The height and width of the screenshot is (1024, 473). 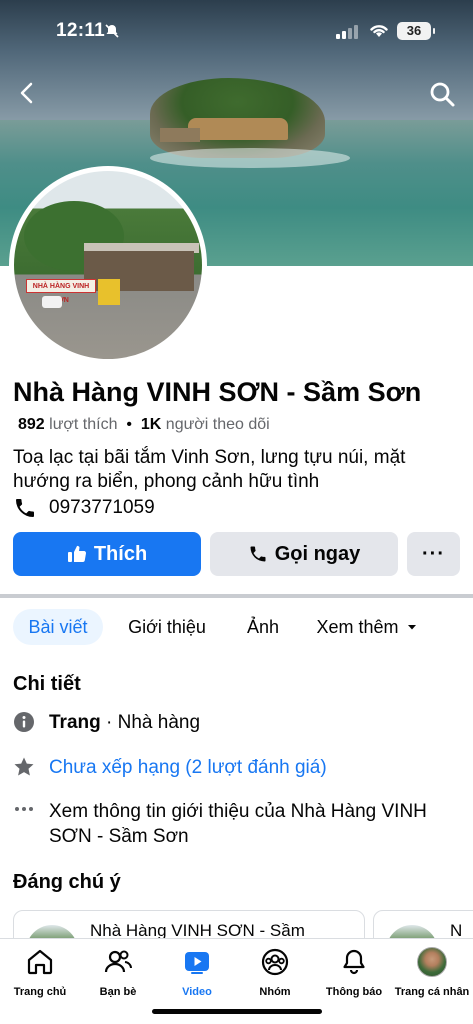 I want to click on thumbs-up-icon, so click(x=76, y=554).